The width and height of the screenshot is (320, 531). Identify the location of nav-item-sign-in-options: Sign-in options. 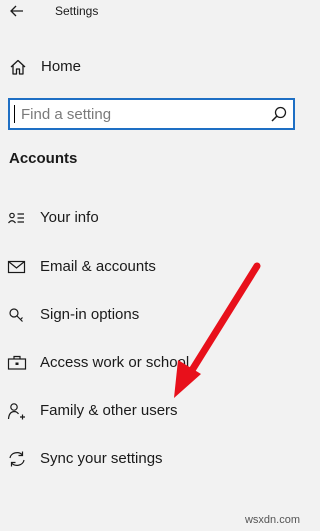
(153, 315).